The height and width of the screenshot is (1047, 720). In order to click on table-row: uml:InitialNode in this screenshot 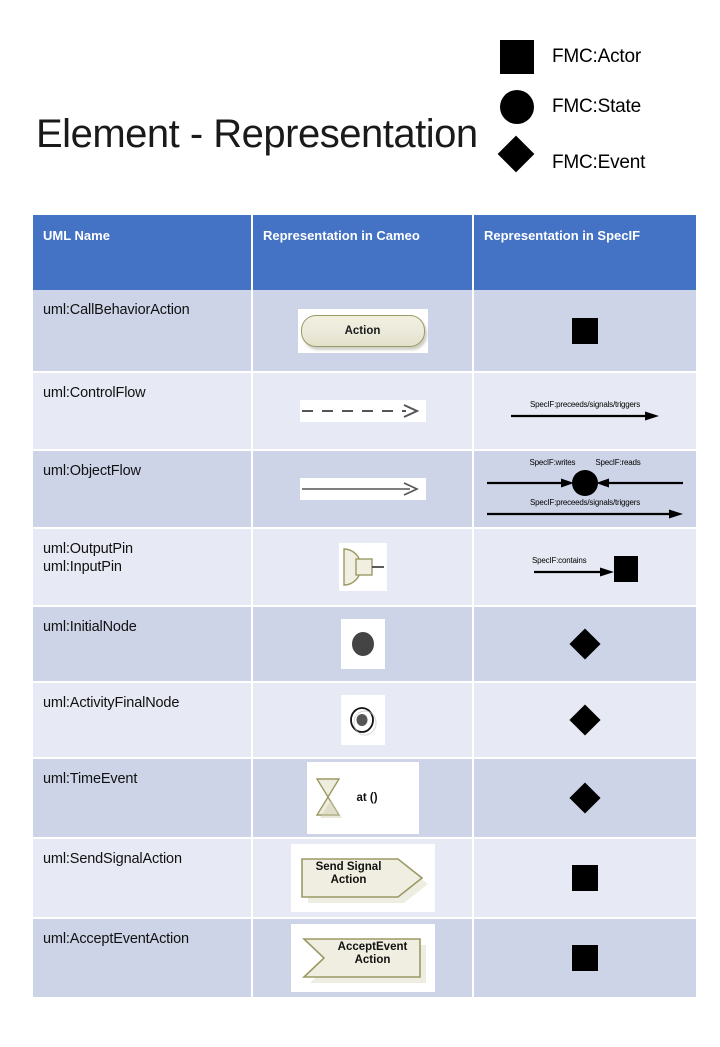, I will do `click(364, 645)`.